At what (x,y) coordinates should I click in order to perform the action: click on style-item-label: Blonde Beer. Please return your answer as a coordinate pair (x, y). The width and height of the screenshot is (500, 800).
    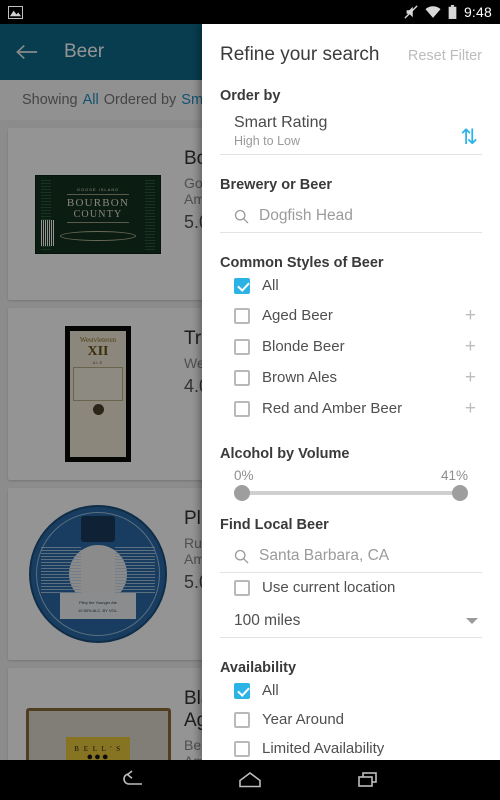
    Looking at the image, I should click on (303, 346).